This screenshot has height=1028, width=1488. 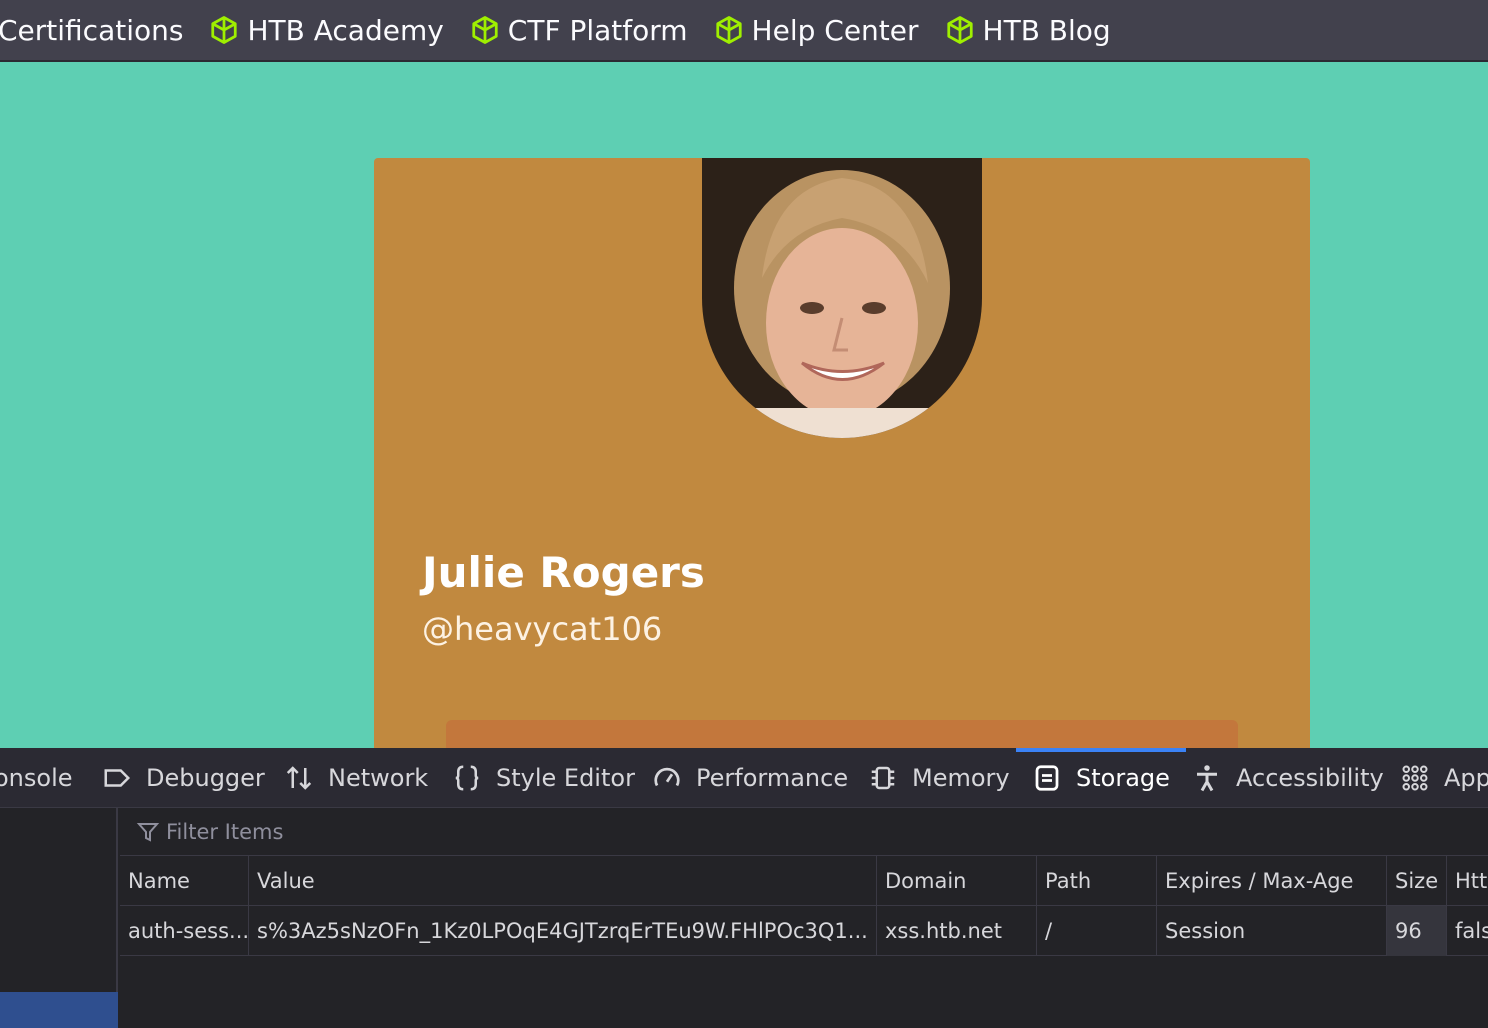 I want to click on tab-application: App, so click(x=1444, y=777).